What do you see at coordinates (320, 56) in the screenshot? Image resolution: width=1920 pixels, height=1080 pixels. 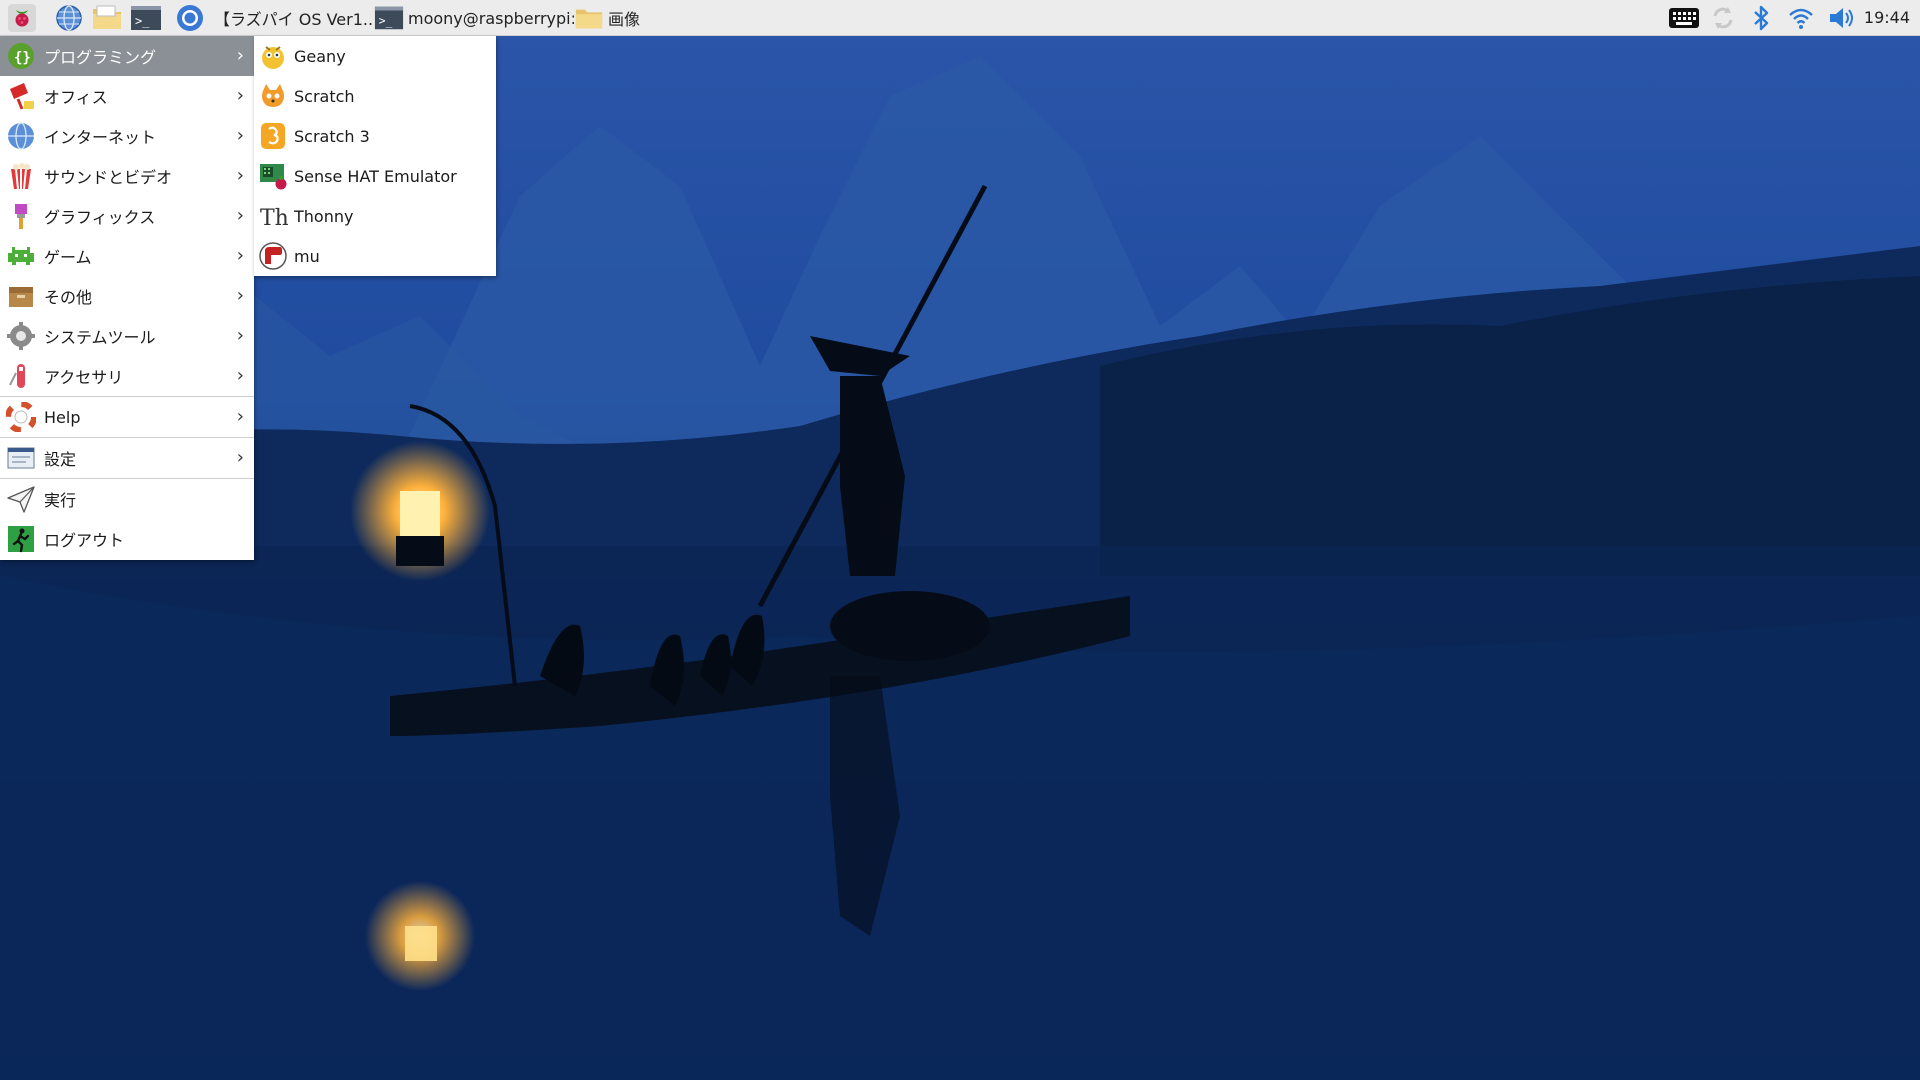 I see `submenu-item-label: Geany` at bounding box center [320, 56].